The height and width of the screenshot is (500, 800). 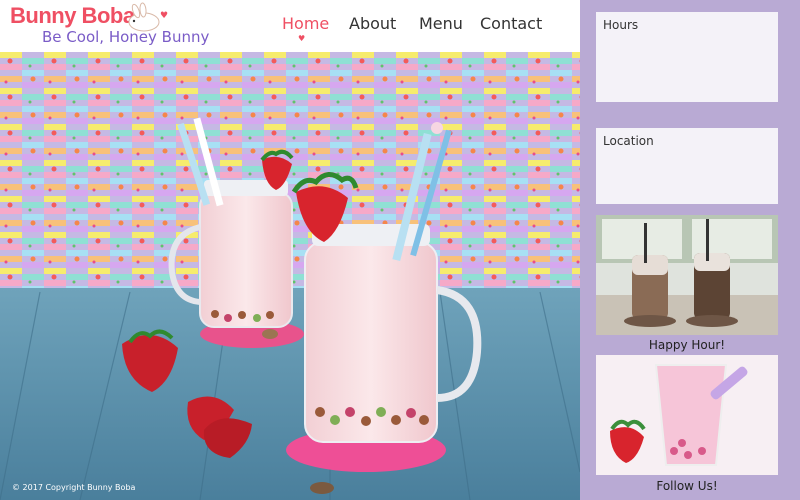 What do you see at coordinates (687, 486) in the screenshot?
I see `follow-us-caption: Follow Us!` at bounding box center [687, 486].